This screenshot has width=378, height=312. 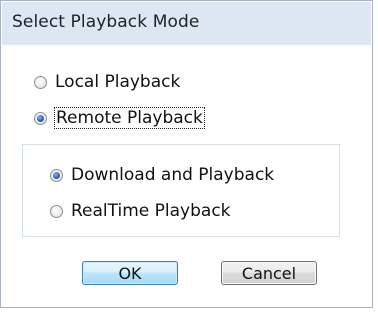 I want to click on radio-realtime-playback: RealTime Playback, so click(x=140, y=211).